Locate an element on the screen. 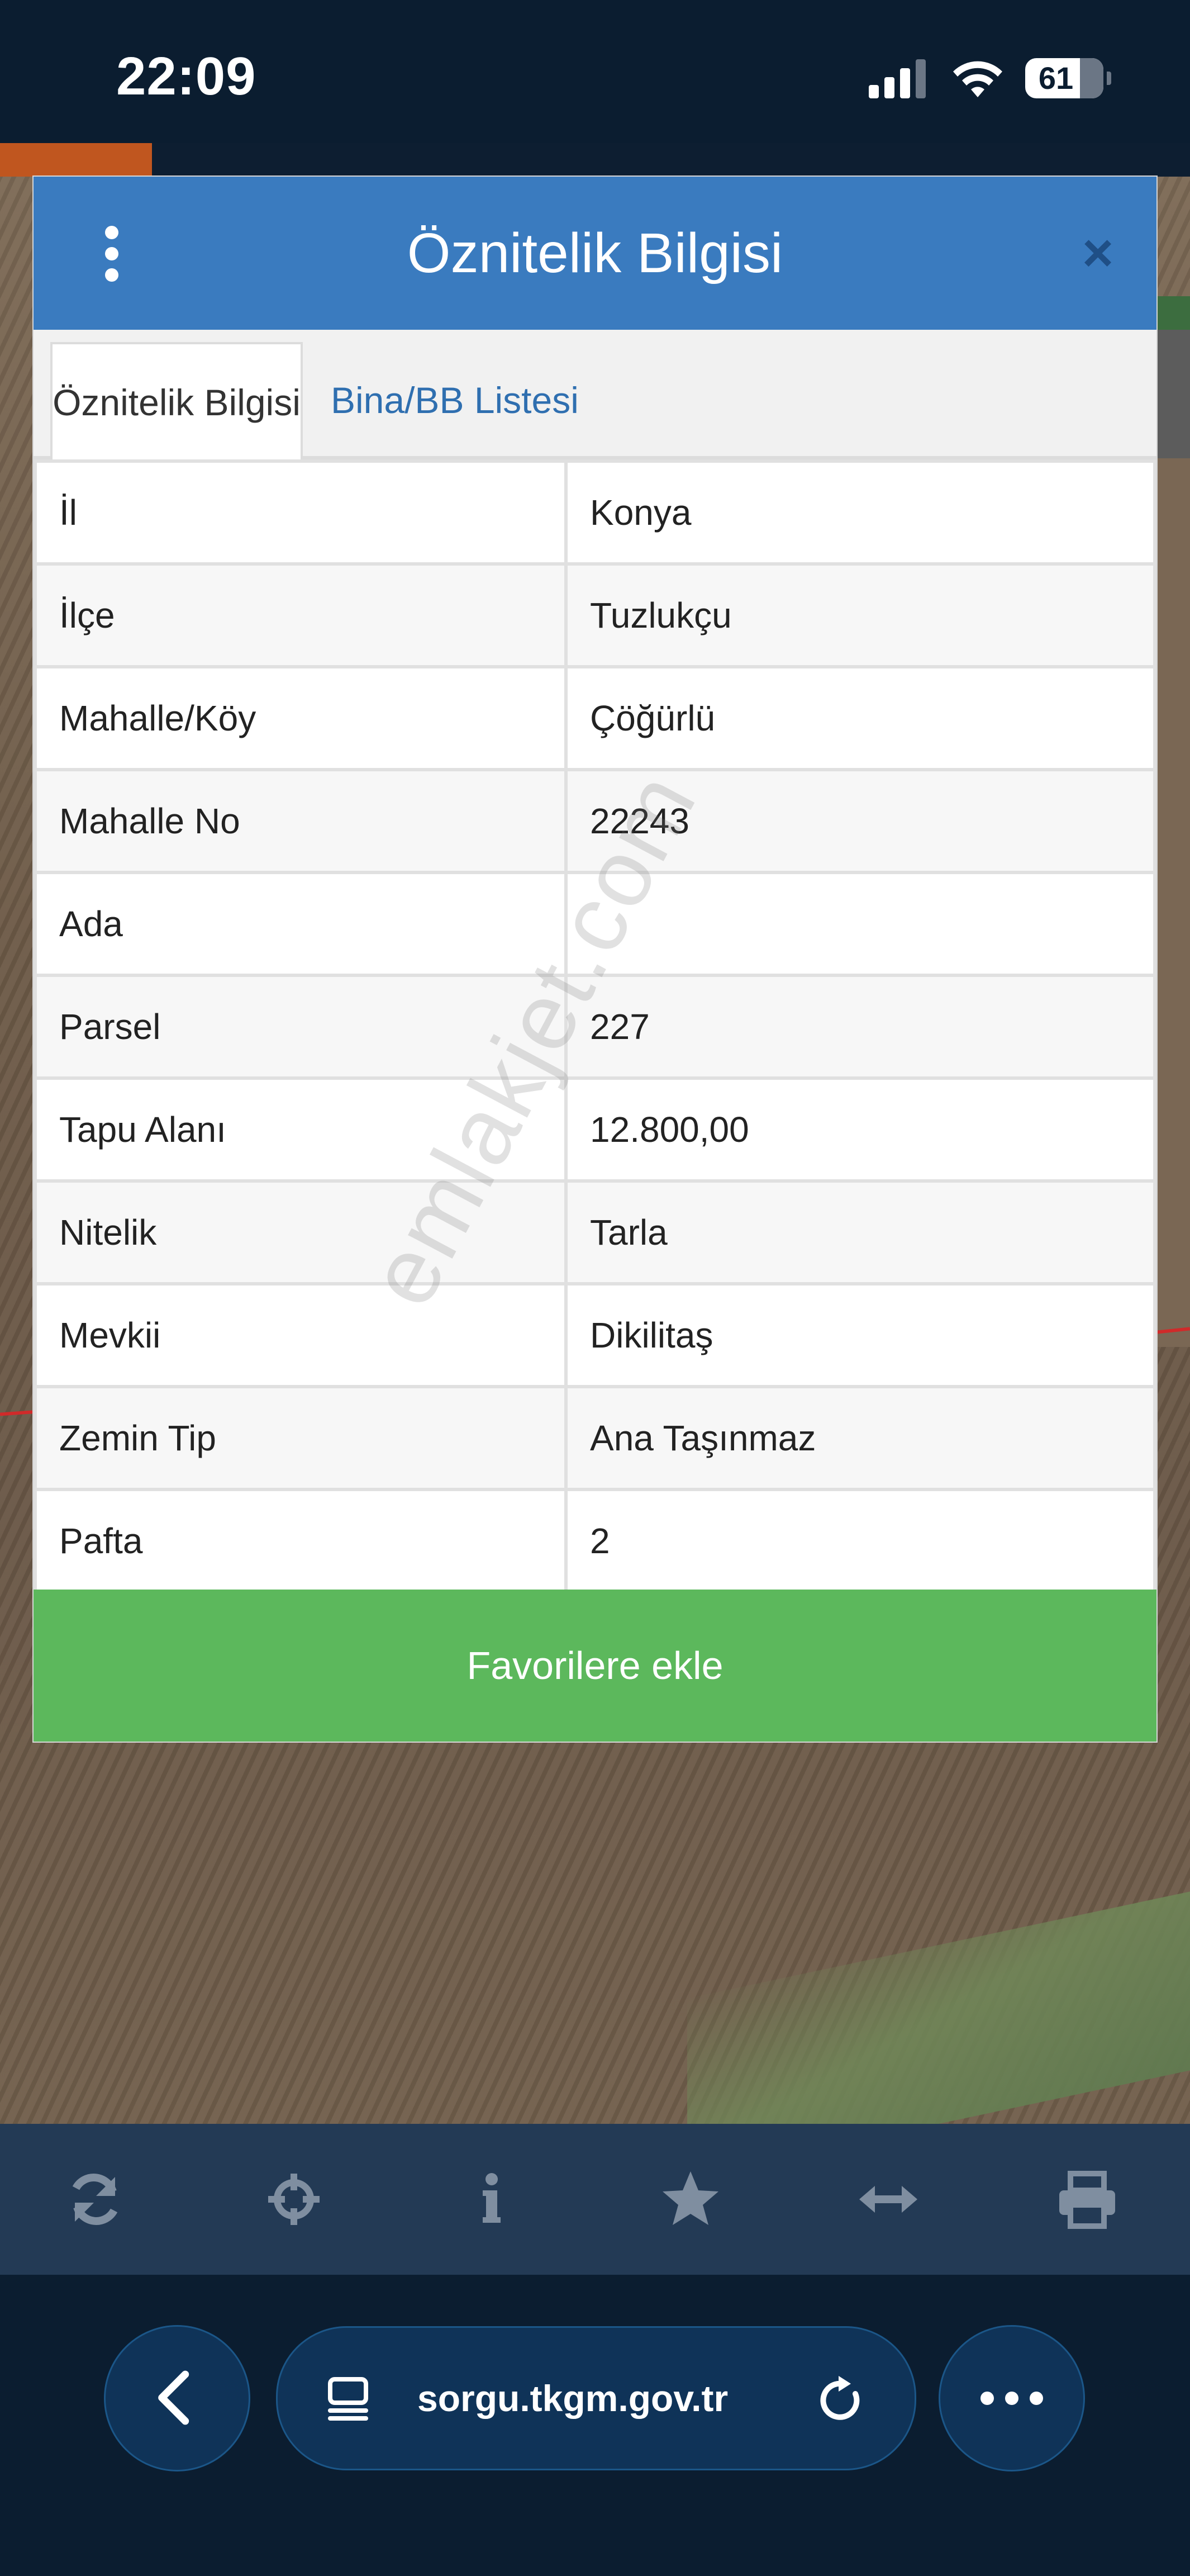  browser-bar: sorgu.tkgm.gov.tr is located at coordinates (595, 2425).